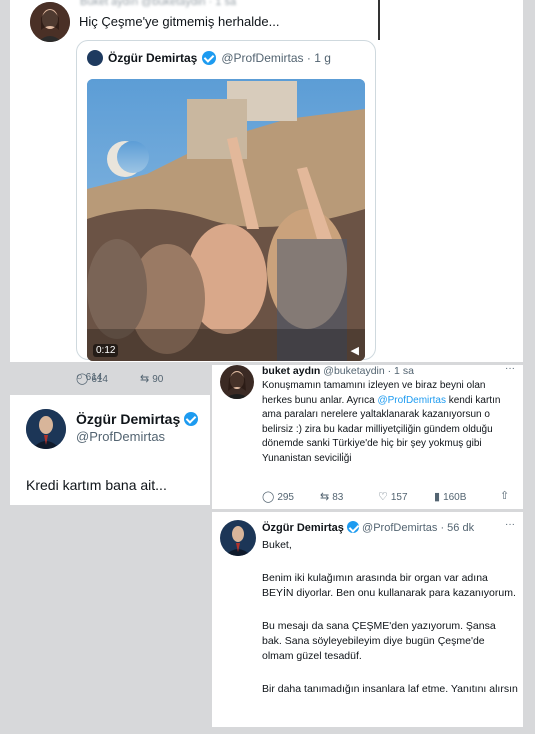 This screenshot has height=734, width=535. What do you see at coordinates (450, 497) in the screenshot?
I see `buket-views: ▮ 160B` at bounding box center [450, 497].